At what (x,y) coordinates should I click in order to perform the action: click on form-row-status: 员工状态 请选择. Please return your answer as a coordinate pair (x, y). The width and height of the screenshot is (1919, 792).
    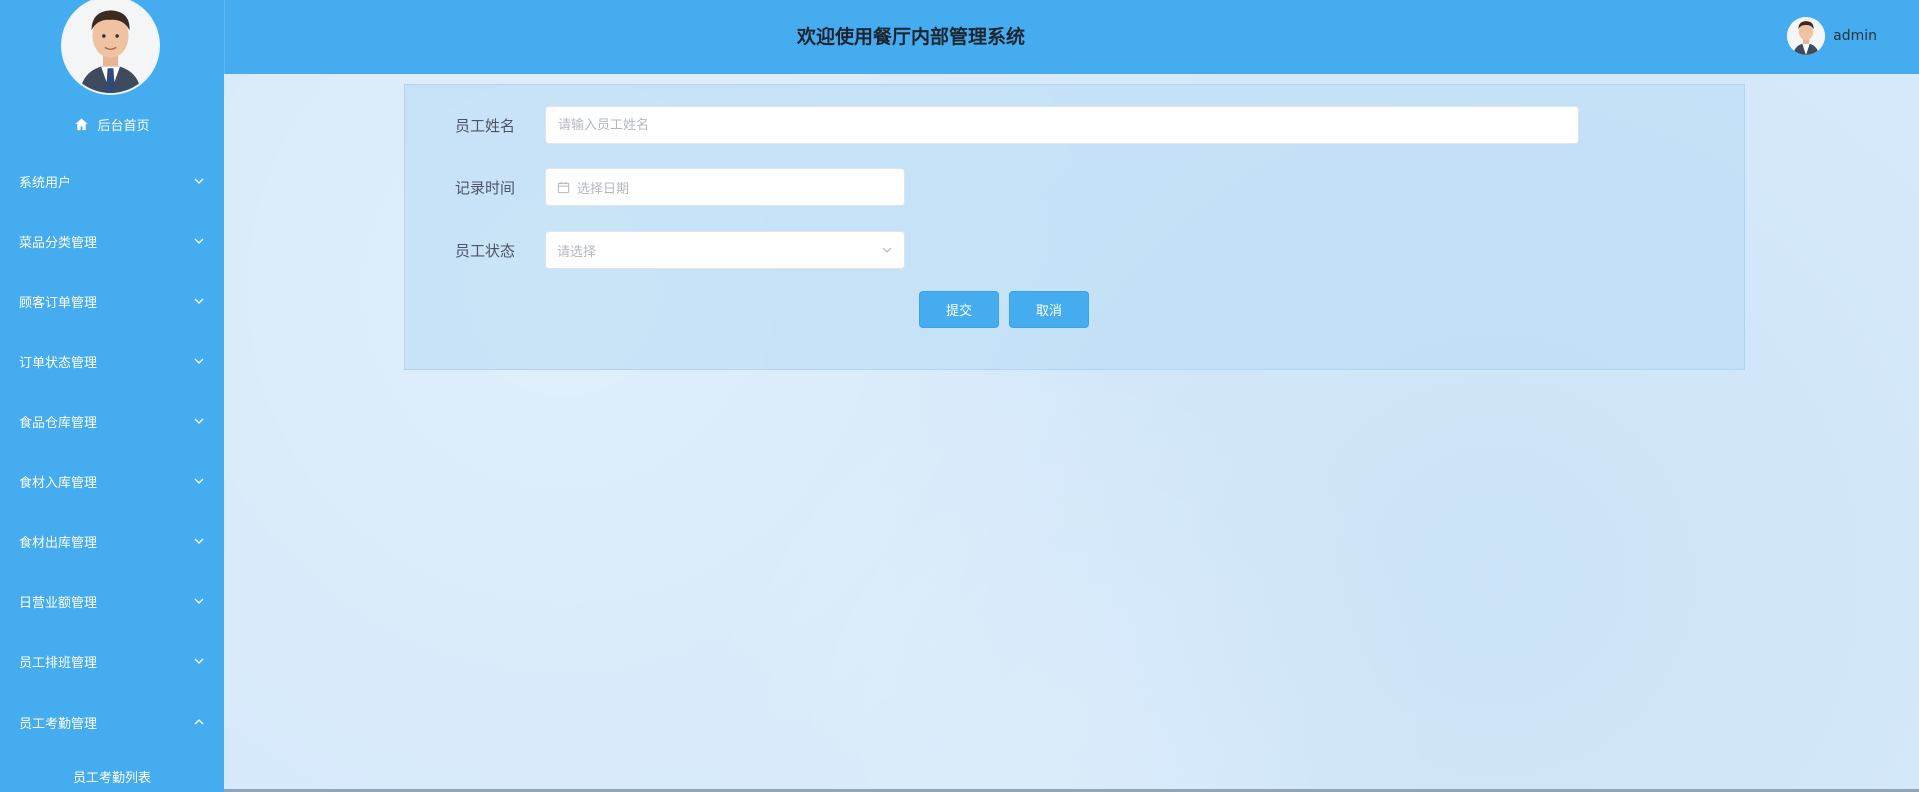
    Looking at the image, I should click on (655, 250).